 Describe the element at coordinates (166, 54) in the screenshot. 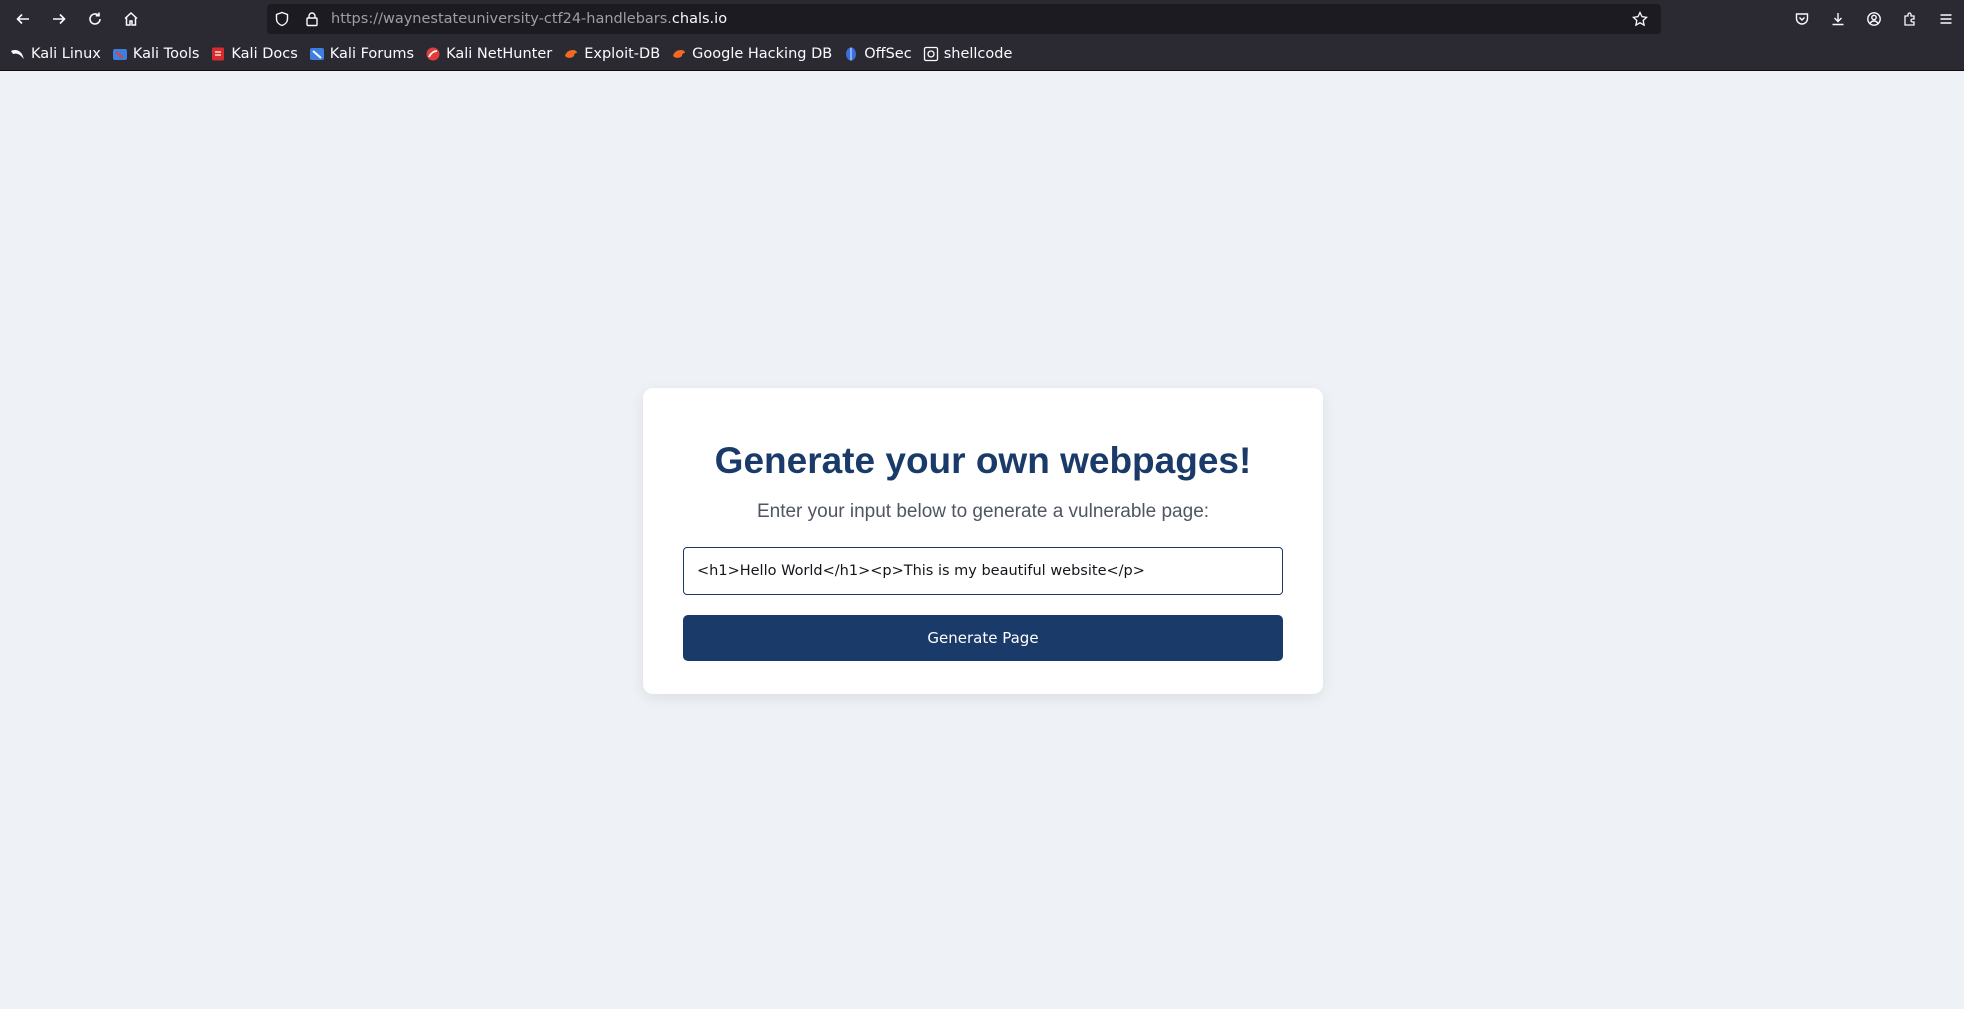

I see `bookmark-label: Kali Tools` at that location.